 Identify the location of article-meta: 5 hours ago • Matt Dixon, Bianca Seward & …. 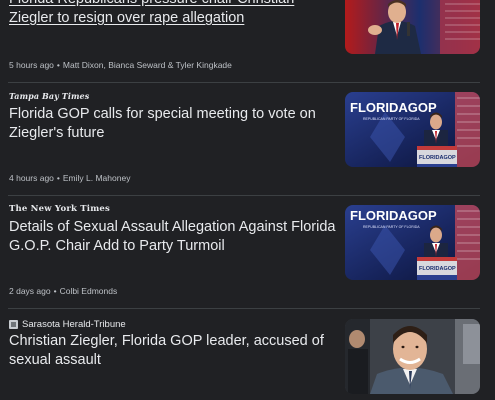
(120, 65).